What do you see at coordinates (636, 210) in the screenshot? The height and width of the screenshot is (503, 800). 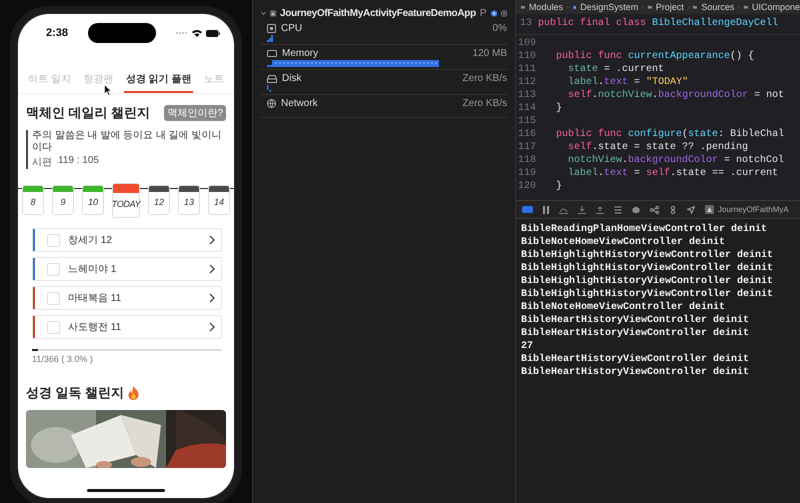 I see `cube-icon` at bounding box center [636, 210].